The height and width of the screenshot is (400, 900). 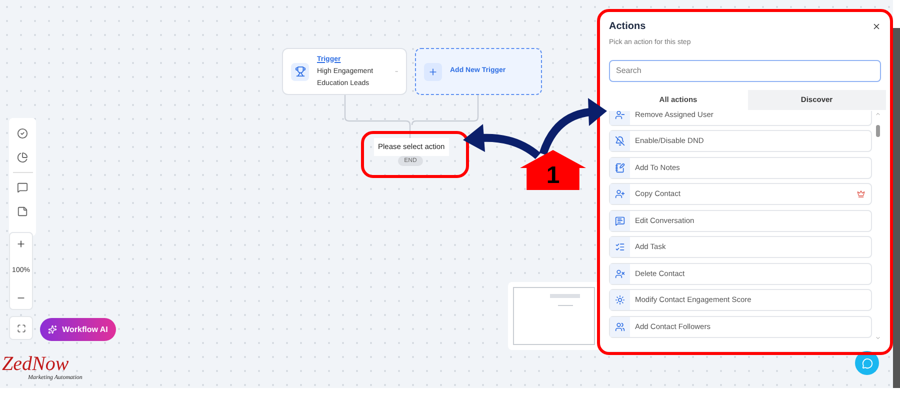 I want to click on search-field: Search, so click(x=745, y=71).